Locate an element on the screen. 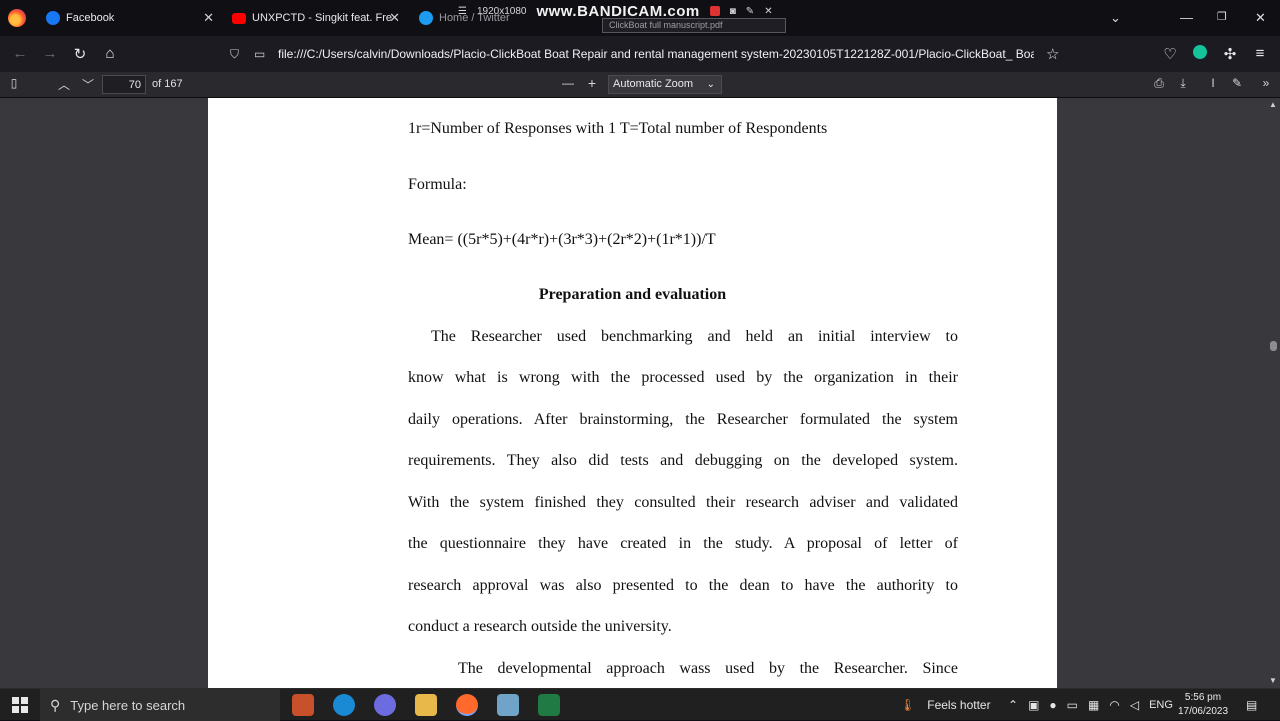 The width and height of the screenshot is (1280, 721). scroll-down-icon: ▼ is located at coordinates (1273, 680).